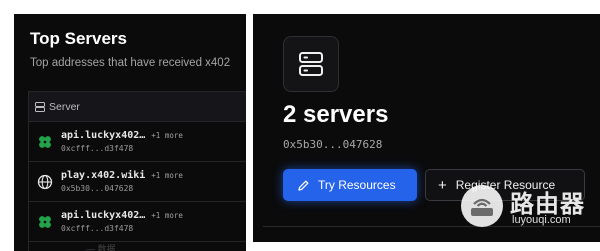 Image resolution: width=600 pixels, height=251 pixels. I want to click on server-stack-icon, so click(311, 64).